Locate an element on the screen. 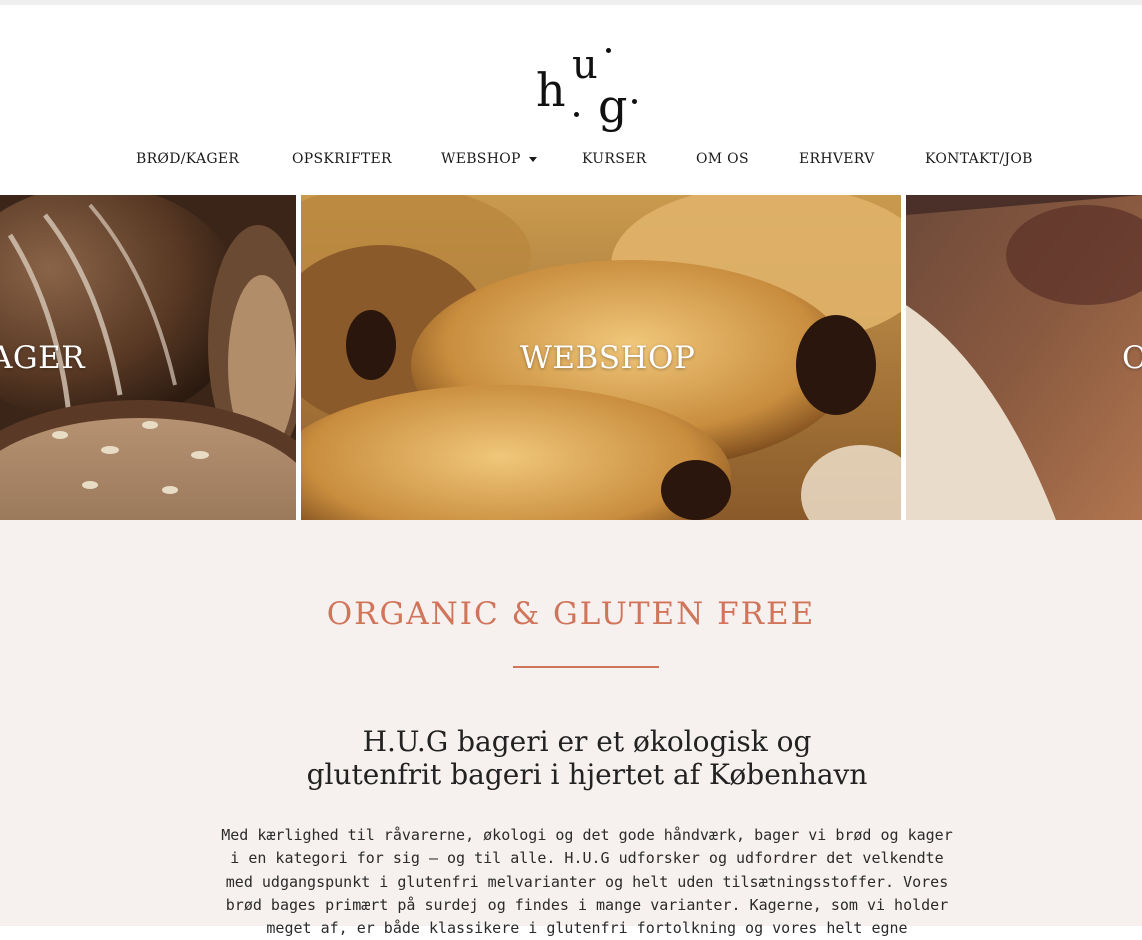 This screenshot has height=940, width=1142. tile-label: WEBSHOP is located at coordinates (608, 358).